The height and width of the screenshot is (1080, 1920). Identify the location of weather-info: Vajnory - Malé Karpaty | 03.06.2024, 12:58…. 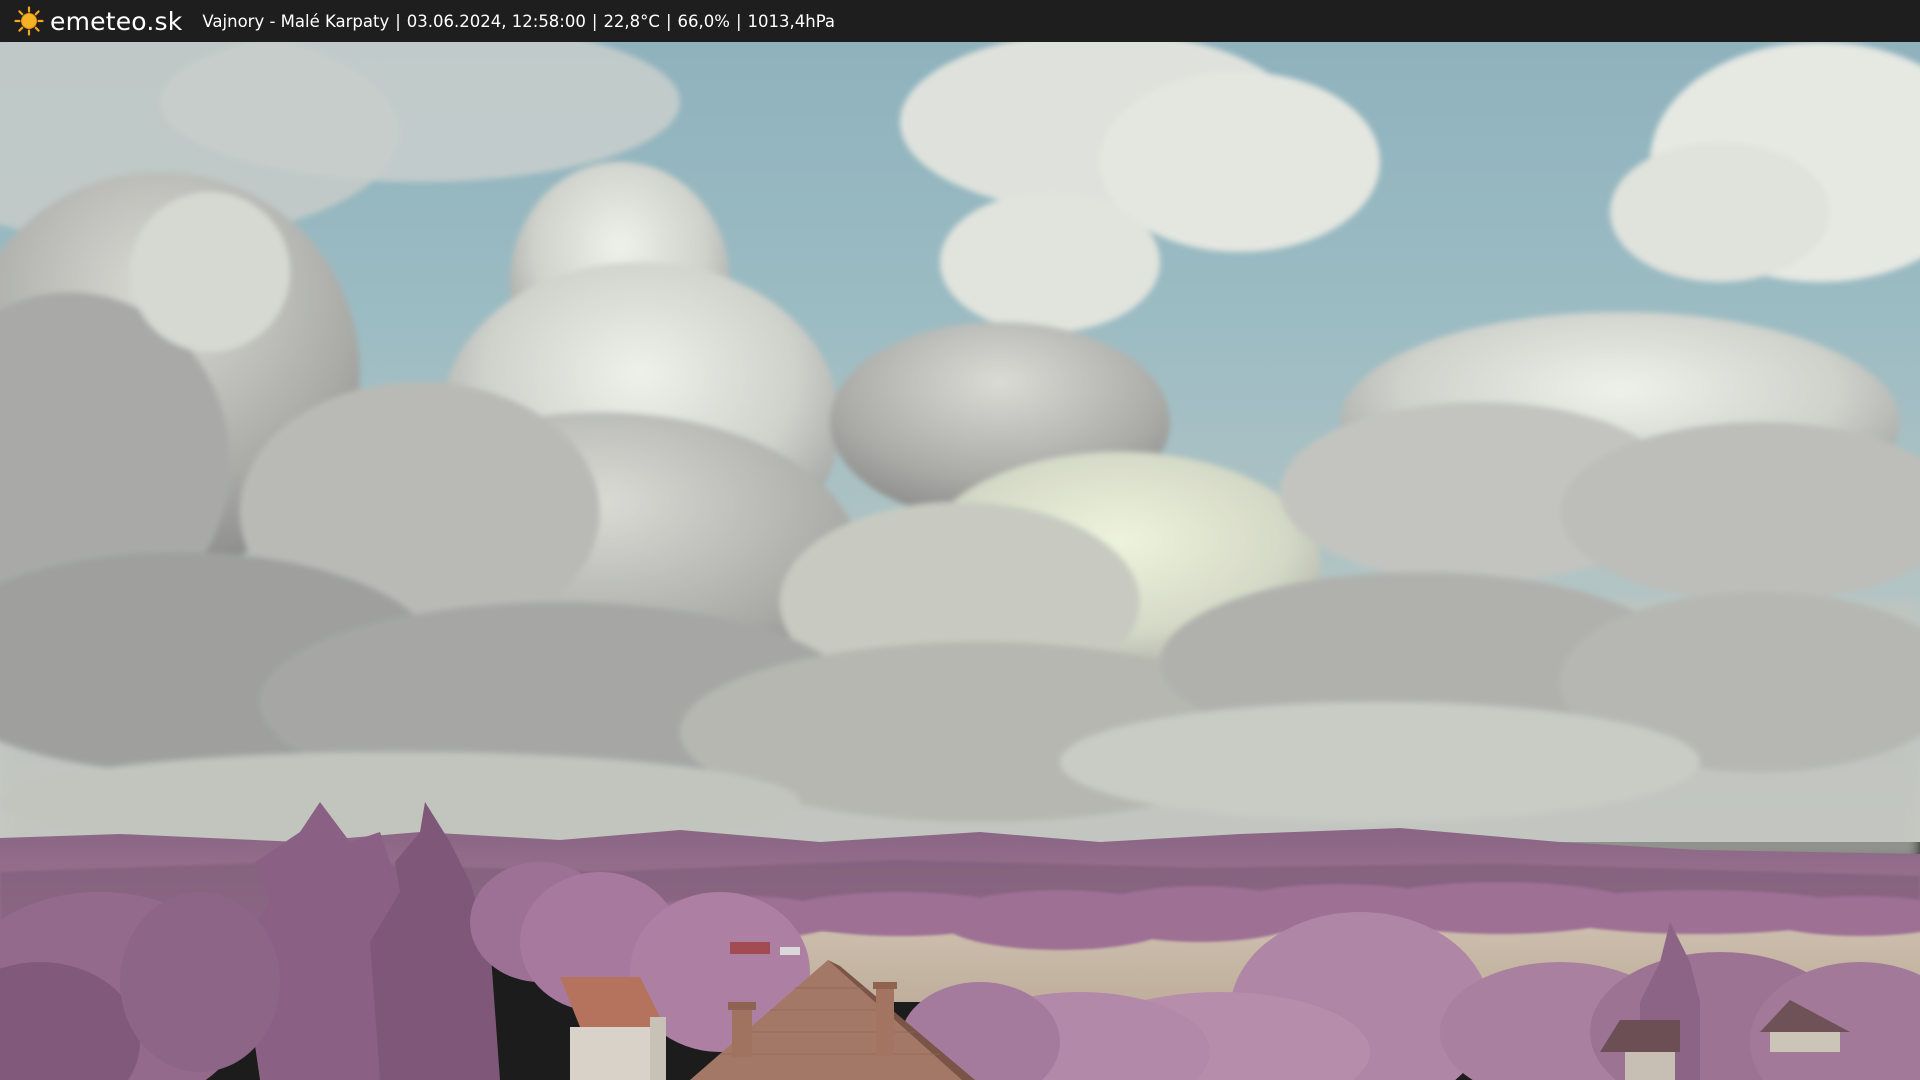
(518, 21).